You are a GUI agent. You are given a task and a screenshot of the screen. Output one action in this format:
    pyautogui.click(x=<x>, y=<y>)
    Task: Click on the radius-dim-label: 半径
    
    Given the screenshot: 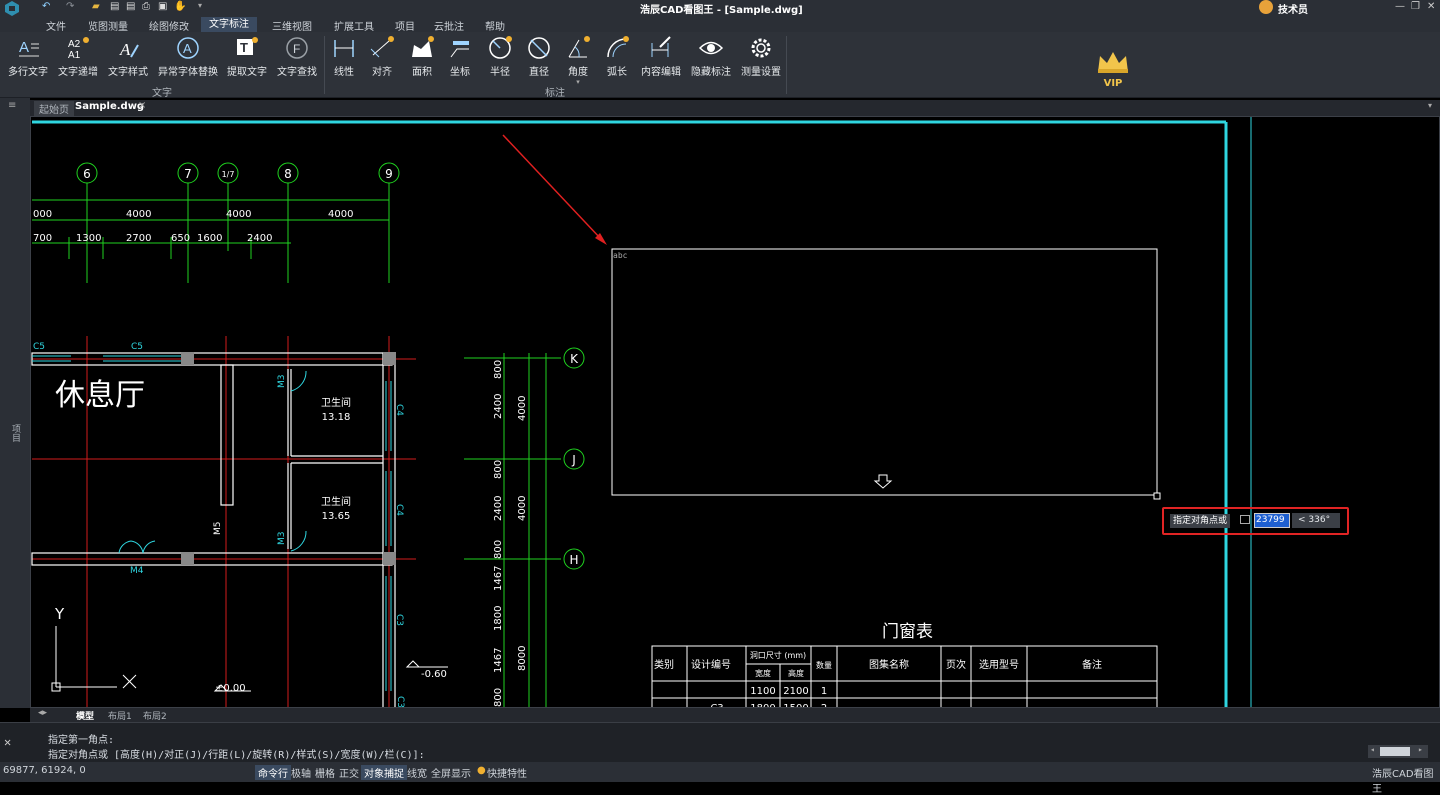 What is the action you would take?
    pyautogui.click(x=500, y=72)
    